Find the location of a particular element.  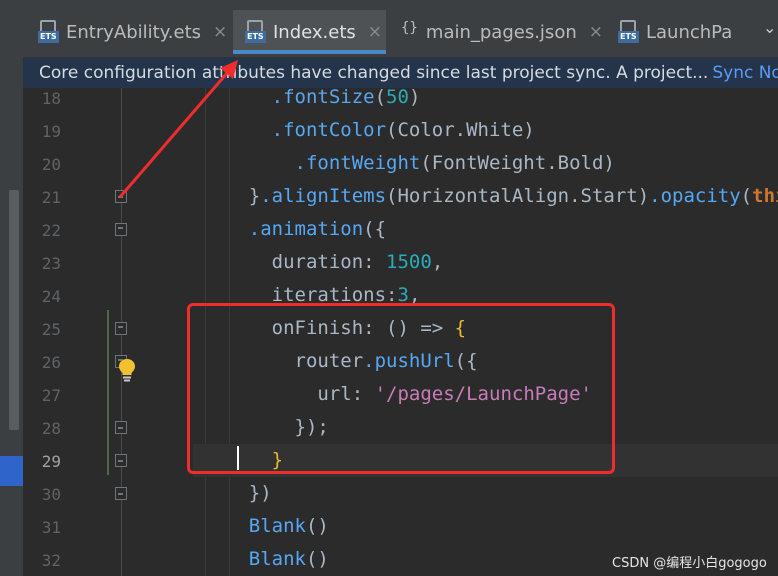

line-number: 24 is located at coordinates (51, 296).